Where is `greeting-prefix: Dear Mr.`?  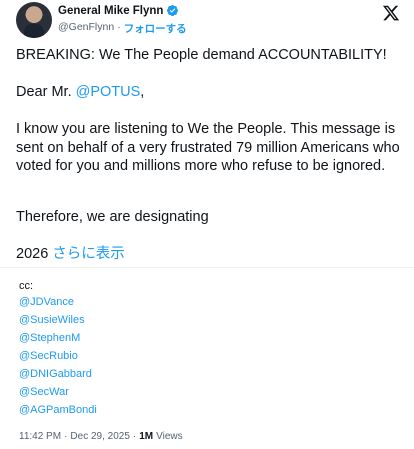
greeting-prefix: Dear Mr. is located at coordinates (46, 92).